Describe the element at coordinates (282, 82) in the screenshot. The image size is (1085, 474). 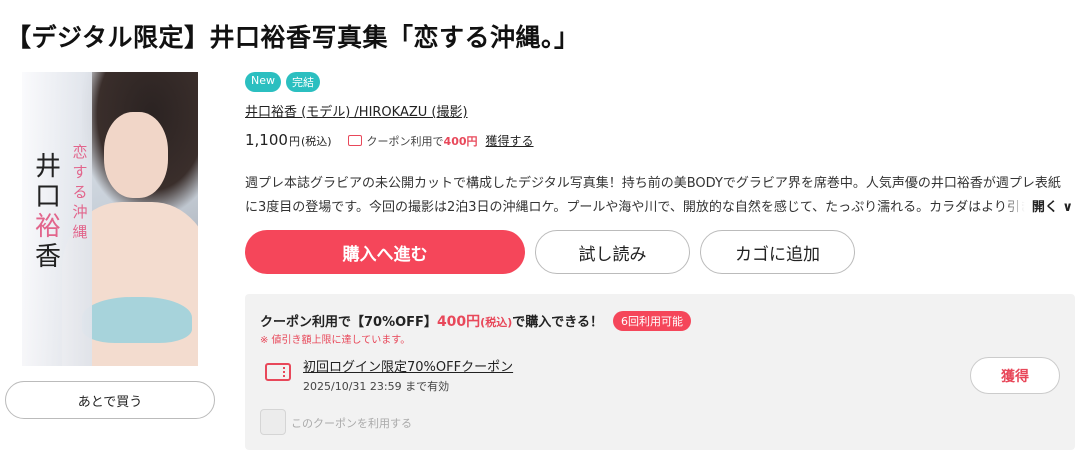
I see `badge-group: New 完結` at that location.